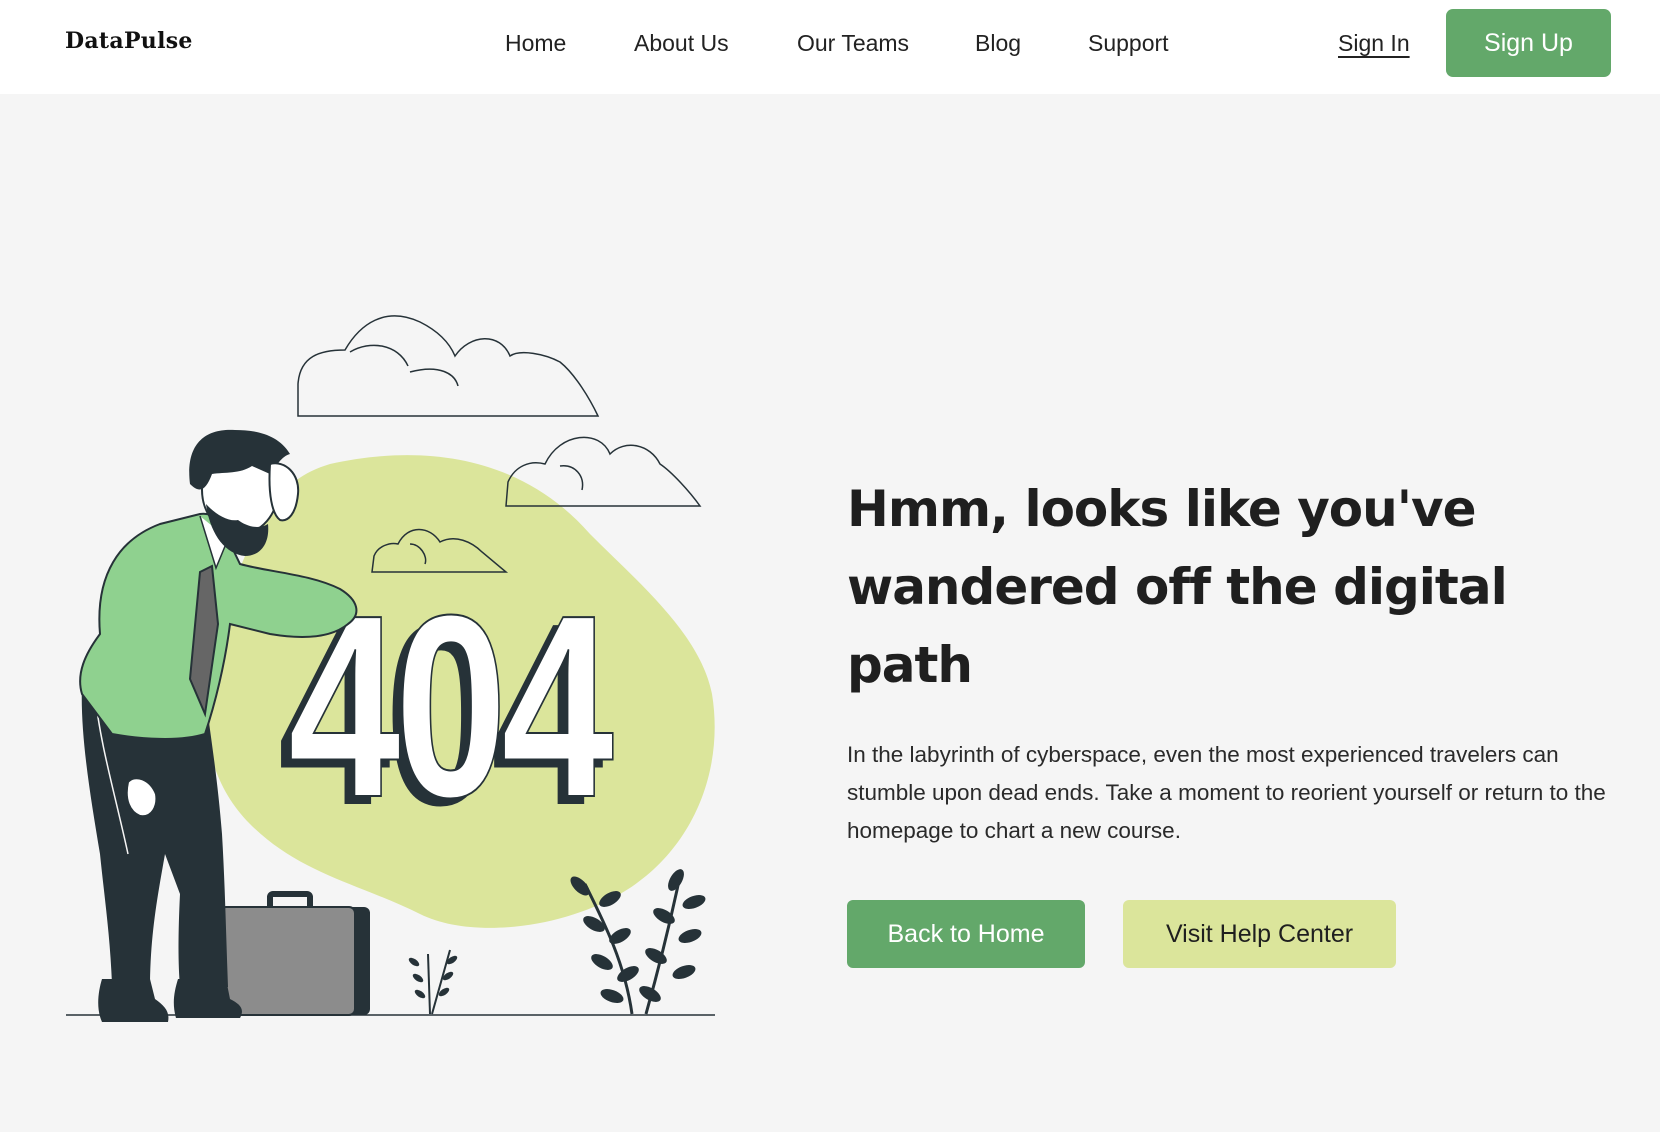 The height and width of the screenshot is (1132, 1660). What do you see at coordinates (1259, 934) in the screenshot?
I see `visit-help-center-button: Visit Help Center` at bounding box center [1259, 934].